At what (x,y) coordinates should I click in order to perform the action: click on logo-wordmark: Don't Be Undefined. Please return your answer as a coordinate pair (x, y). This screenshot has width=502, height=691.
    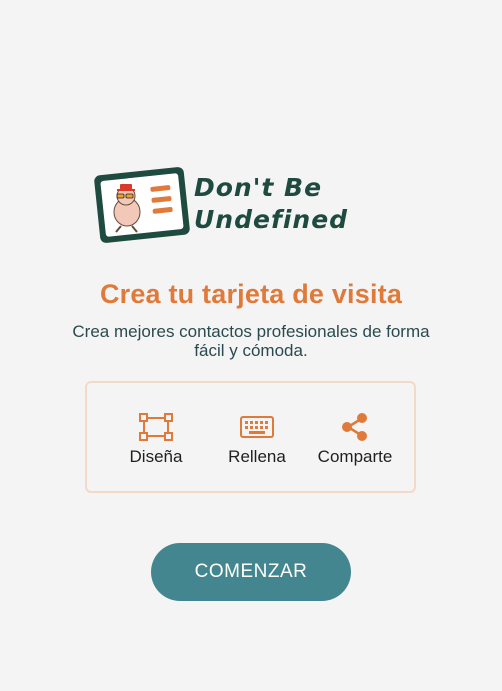
    Looking at the image, I should click on (302, 210).